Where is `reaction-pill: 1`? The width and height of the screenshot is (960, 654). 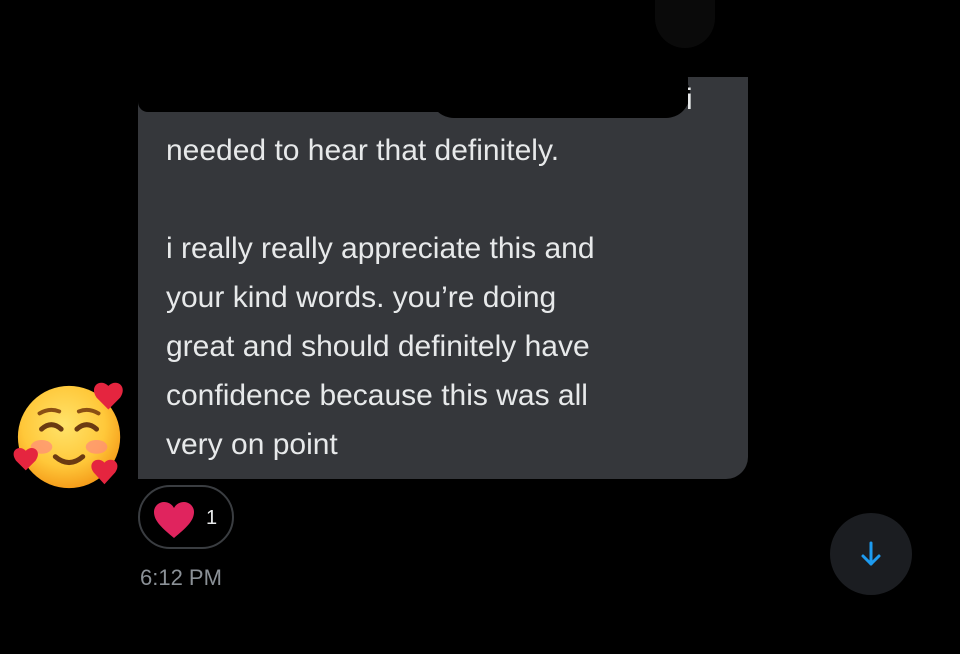 reaction-pill: 1 is located at coordinates (186, 517).